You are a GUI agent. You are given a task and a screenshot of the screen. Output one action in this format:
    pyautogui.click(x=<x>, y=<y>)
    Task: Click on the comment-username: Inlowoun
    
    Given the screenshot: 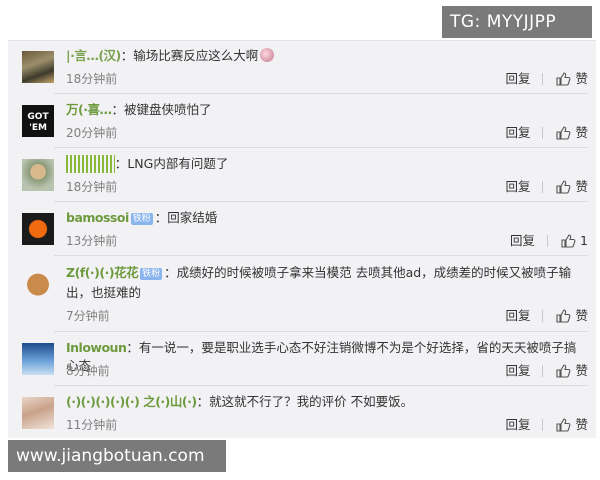 What is the action you would take?
    pyautogui.click(x=96, y=348)
    